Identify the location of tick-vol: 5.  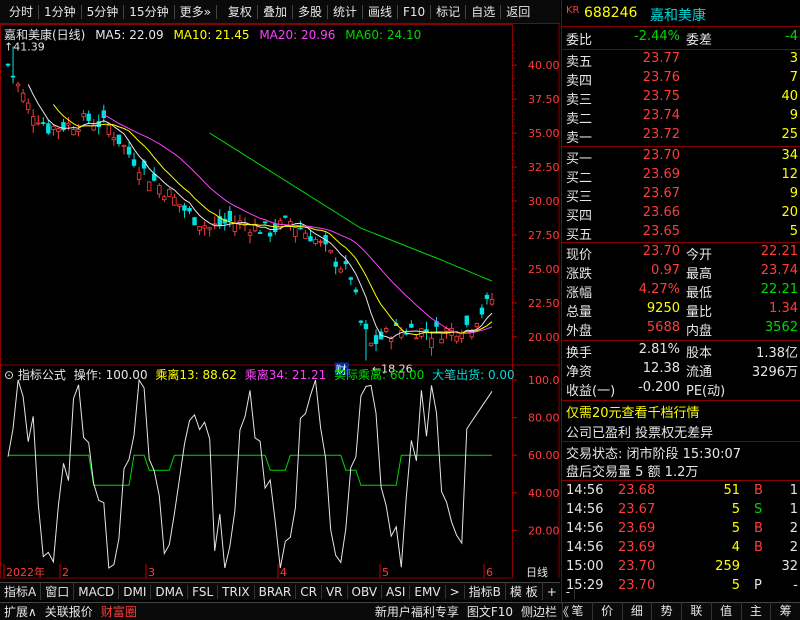
(735, 528).